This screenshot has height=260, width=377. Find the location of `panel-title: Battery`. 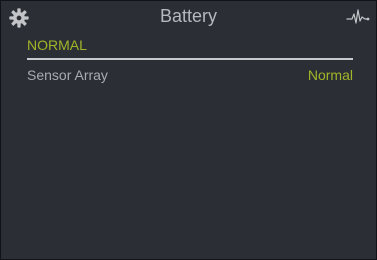

panel-title: Battery is located at coordinates (188, 16).